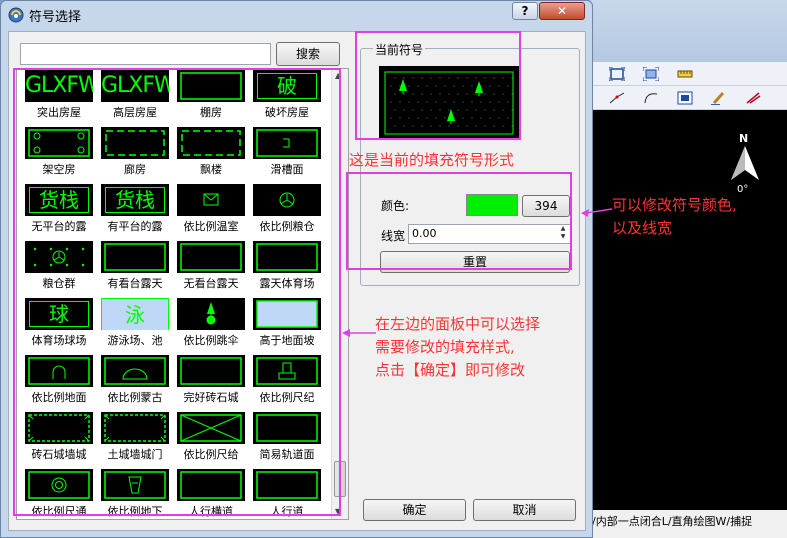 The height and width of the screenshot is (538, 787). What do you see at coordinates (55, 17) in the screenshot?
I see `dialog-title: 符号选择` at bounding box center [55, 17].